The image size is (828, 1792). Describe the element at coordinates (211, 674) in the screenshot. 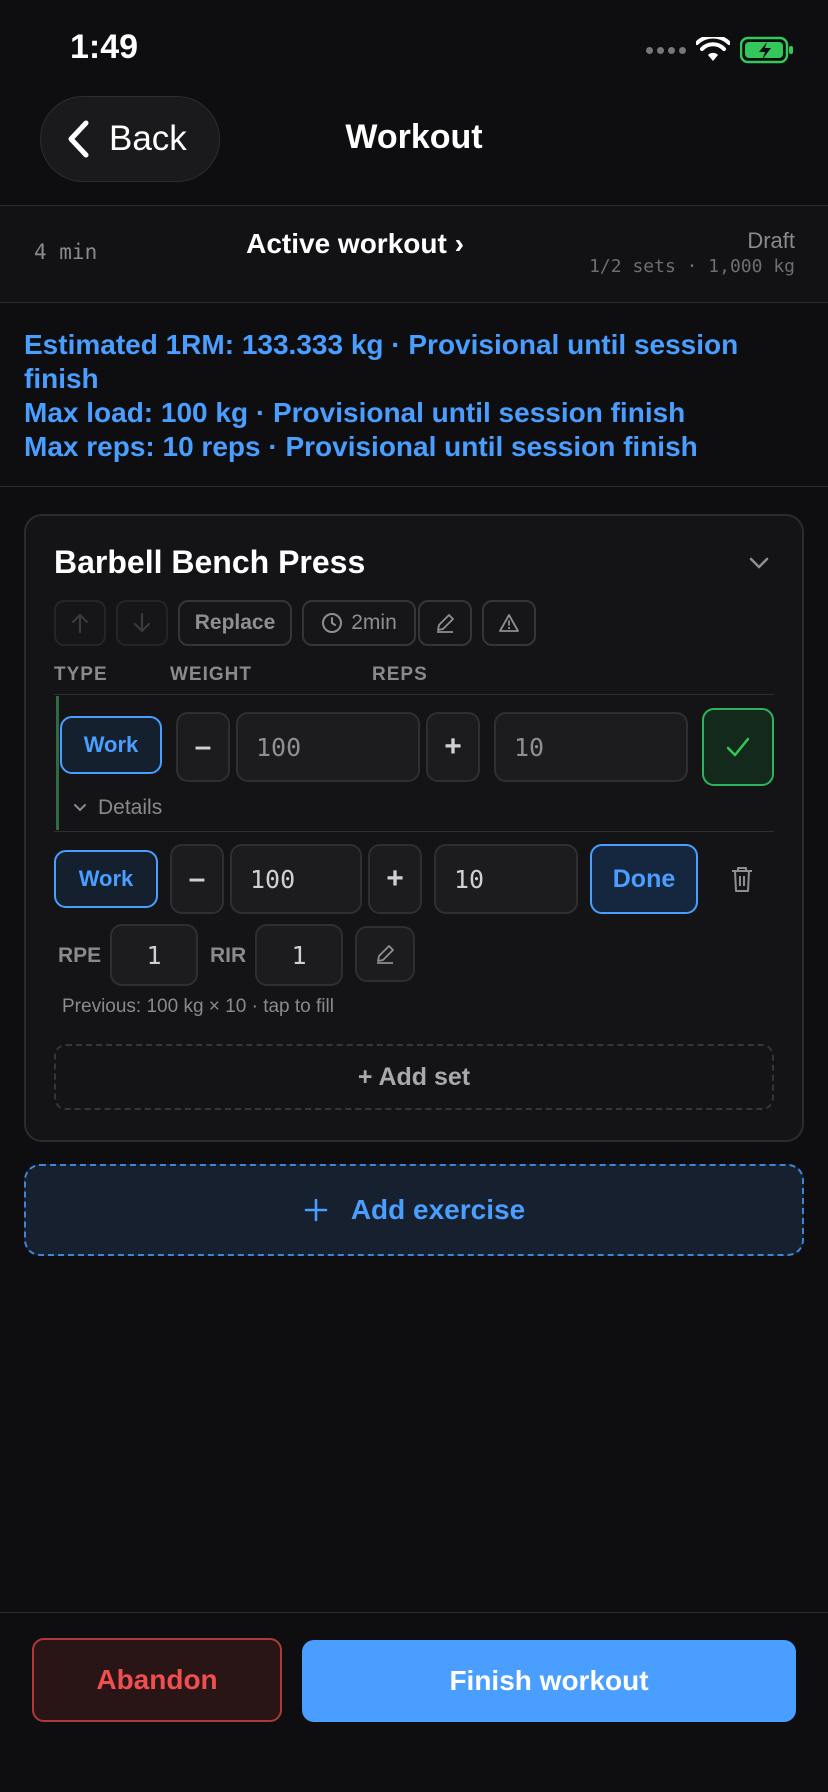

I see `column-header-weight: WEIGHT` at that location.